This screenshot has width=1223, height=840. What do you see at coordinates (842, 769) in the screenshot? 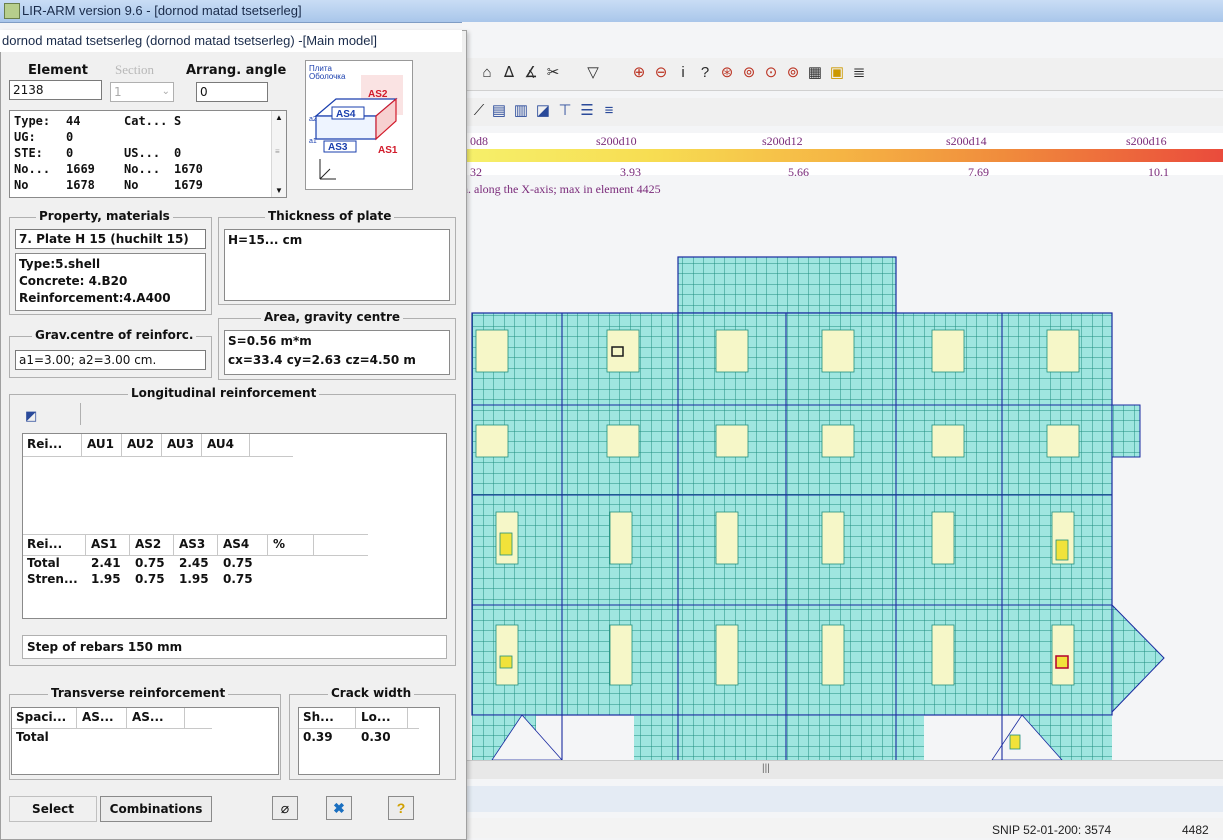
I see `horizontal-scrollbar: |||` at bounding box center [842, 769].